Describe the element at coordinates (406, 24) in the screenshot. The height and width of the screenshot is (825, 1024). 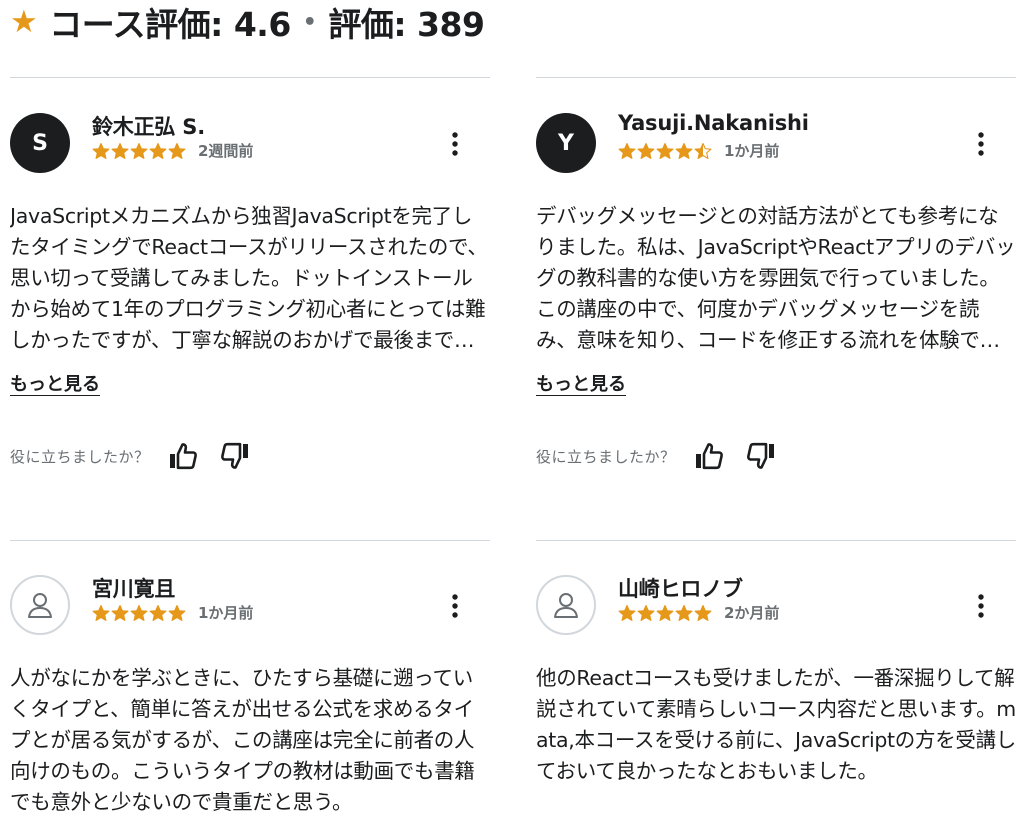
I see `rating-count: 評価: 389` at that location.